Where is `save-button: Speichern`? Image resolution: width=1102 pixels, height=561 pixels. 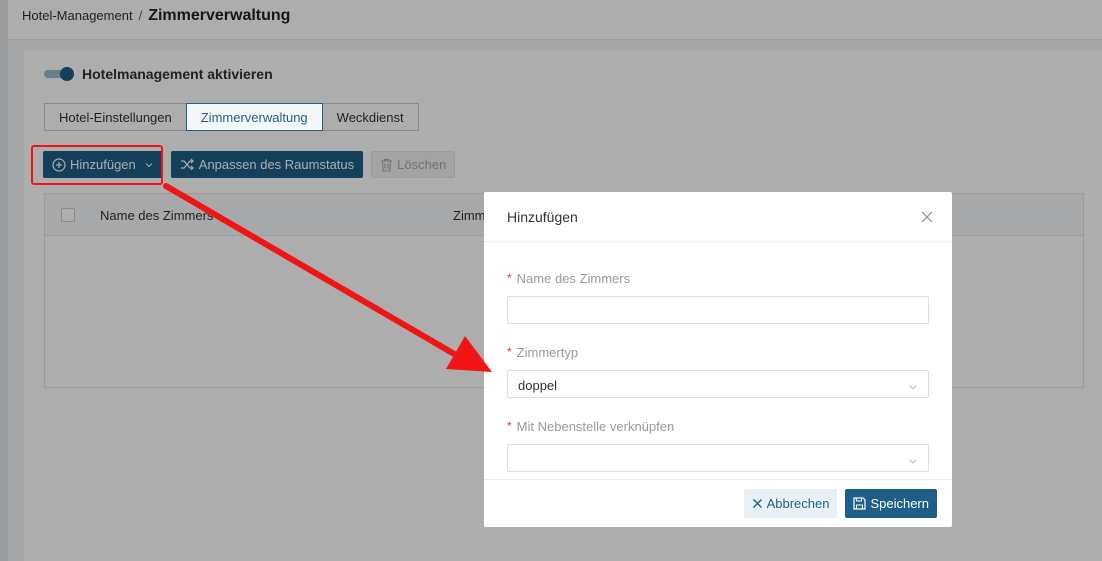
save-button: Speichern is located at coordinates (891, 503).